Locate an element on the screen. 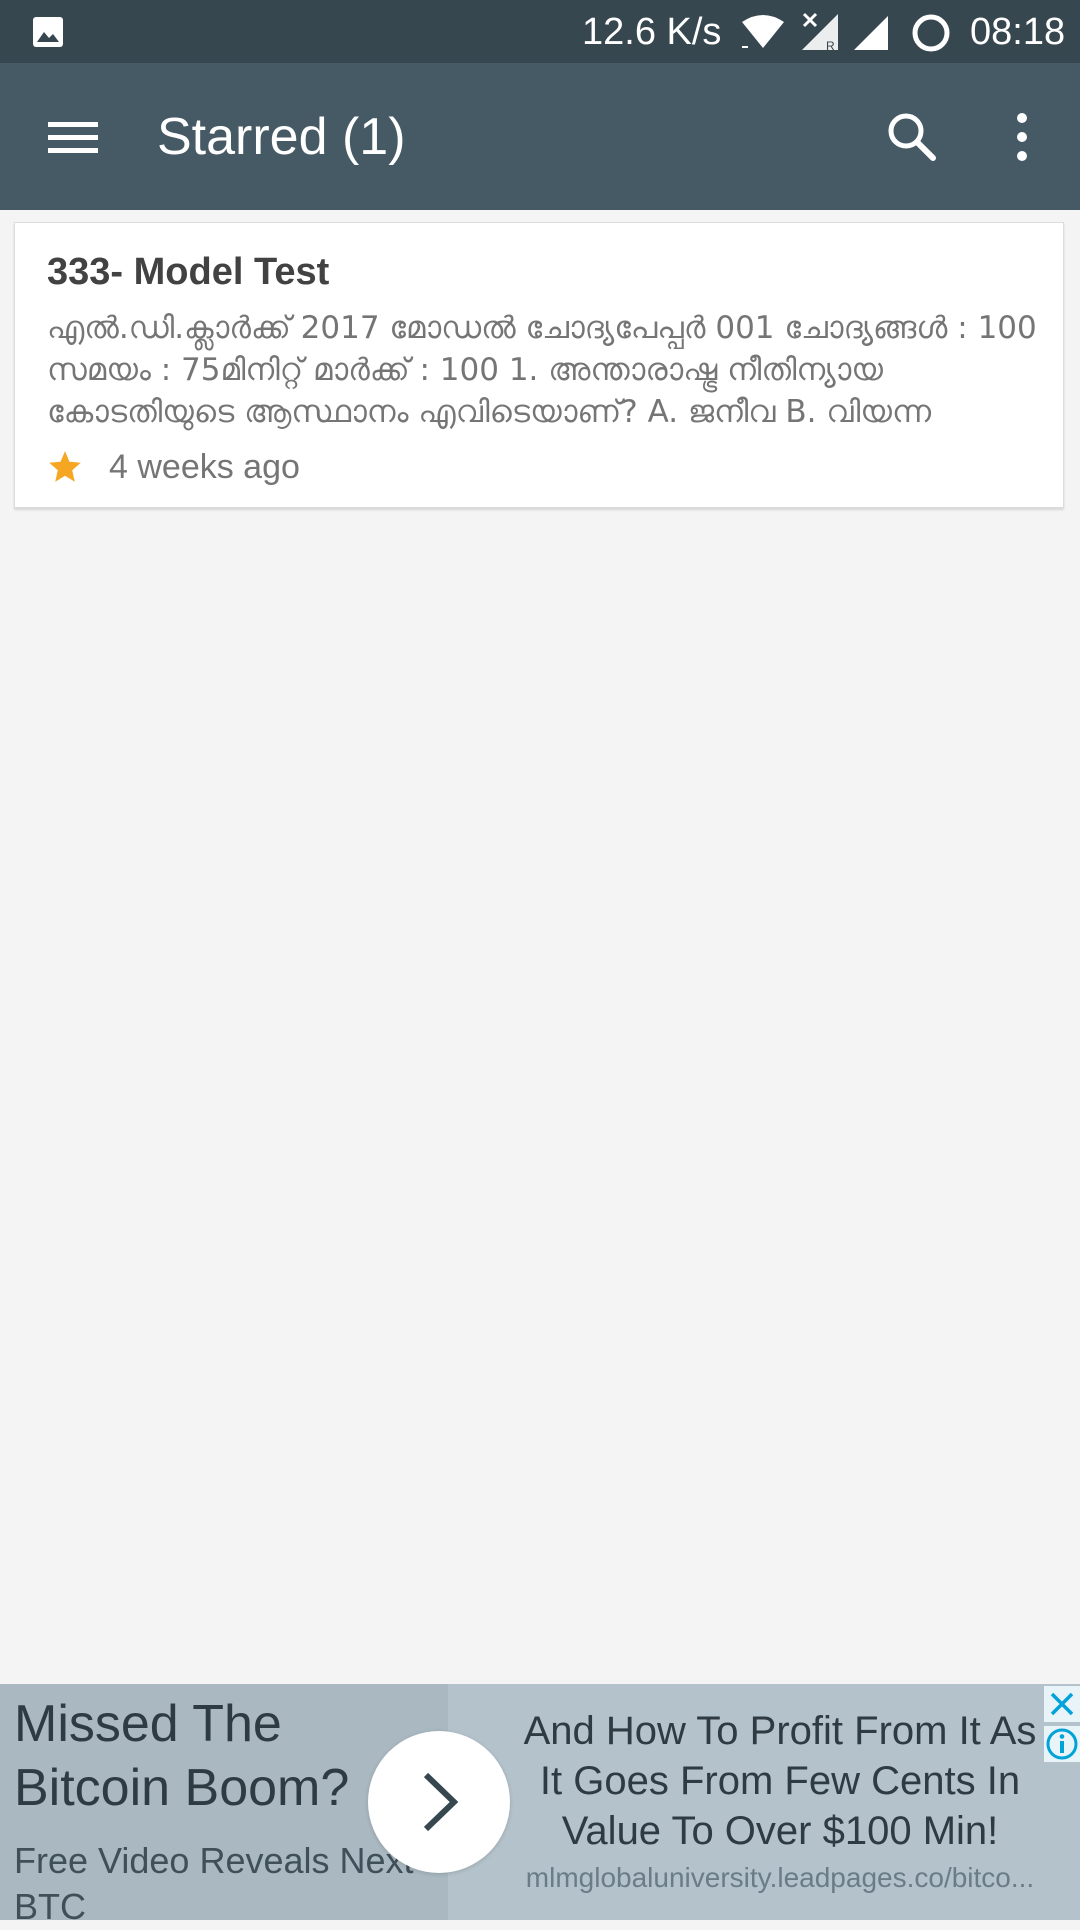 The width and height of the screenshot is (1080, 1930). item-title: 333- Model Test is located at coordinates (188, 272).